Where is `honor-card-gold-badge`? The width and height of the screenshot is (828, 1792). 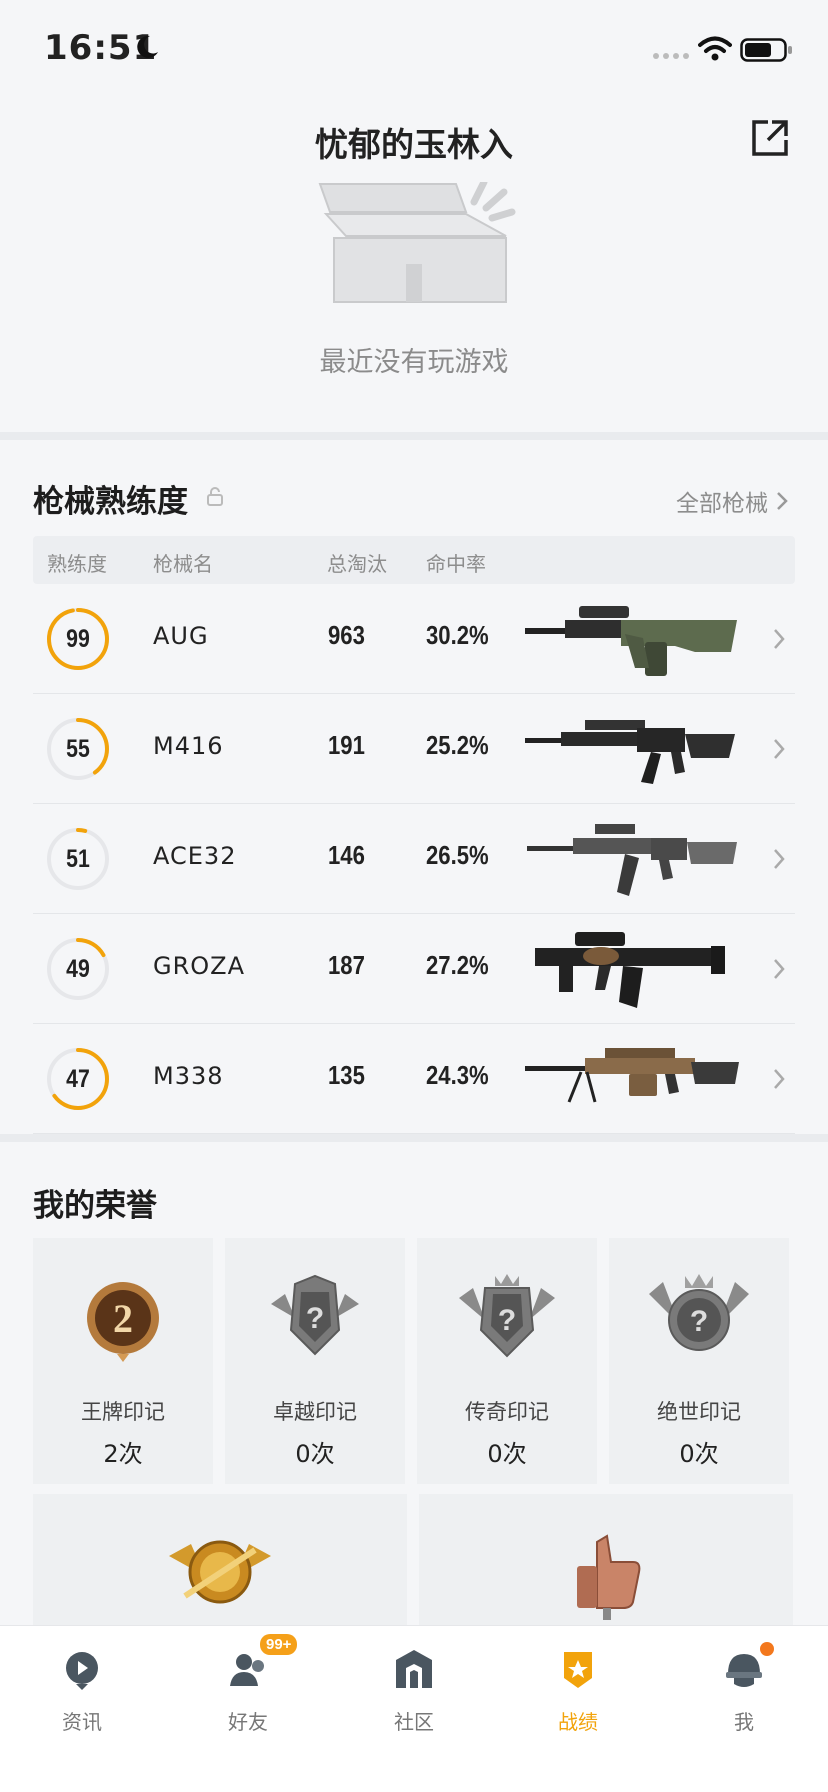 honor-card-gold-badge is located at coordinates (220, 1564).